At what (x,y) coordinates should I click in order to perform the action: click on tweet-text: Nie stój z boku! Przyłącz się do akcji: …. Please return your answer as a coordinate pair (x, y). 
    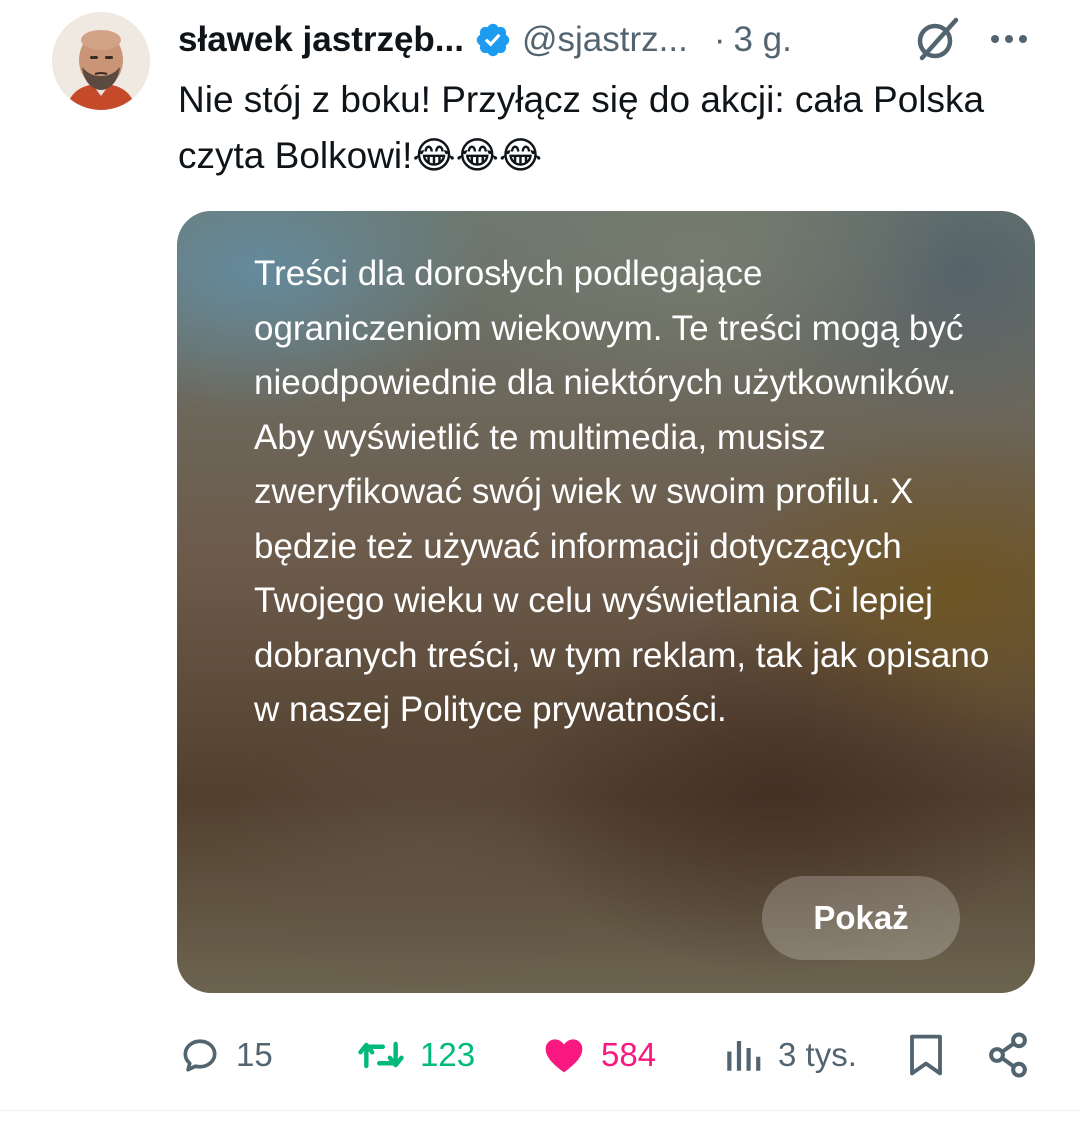
    Looking at the image, I should click on (581, 127).